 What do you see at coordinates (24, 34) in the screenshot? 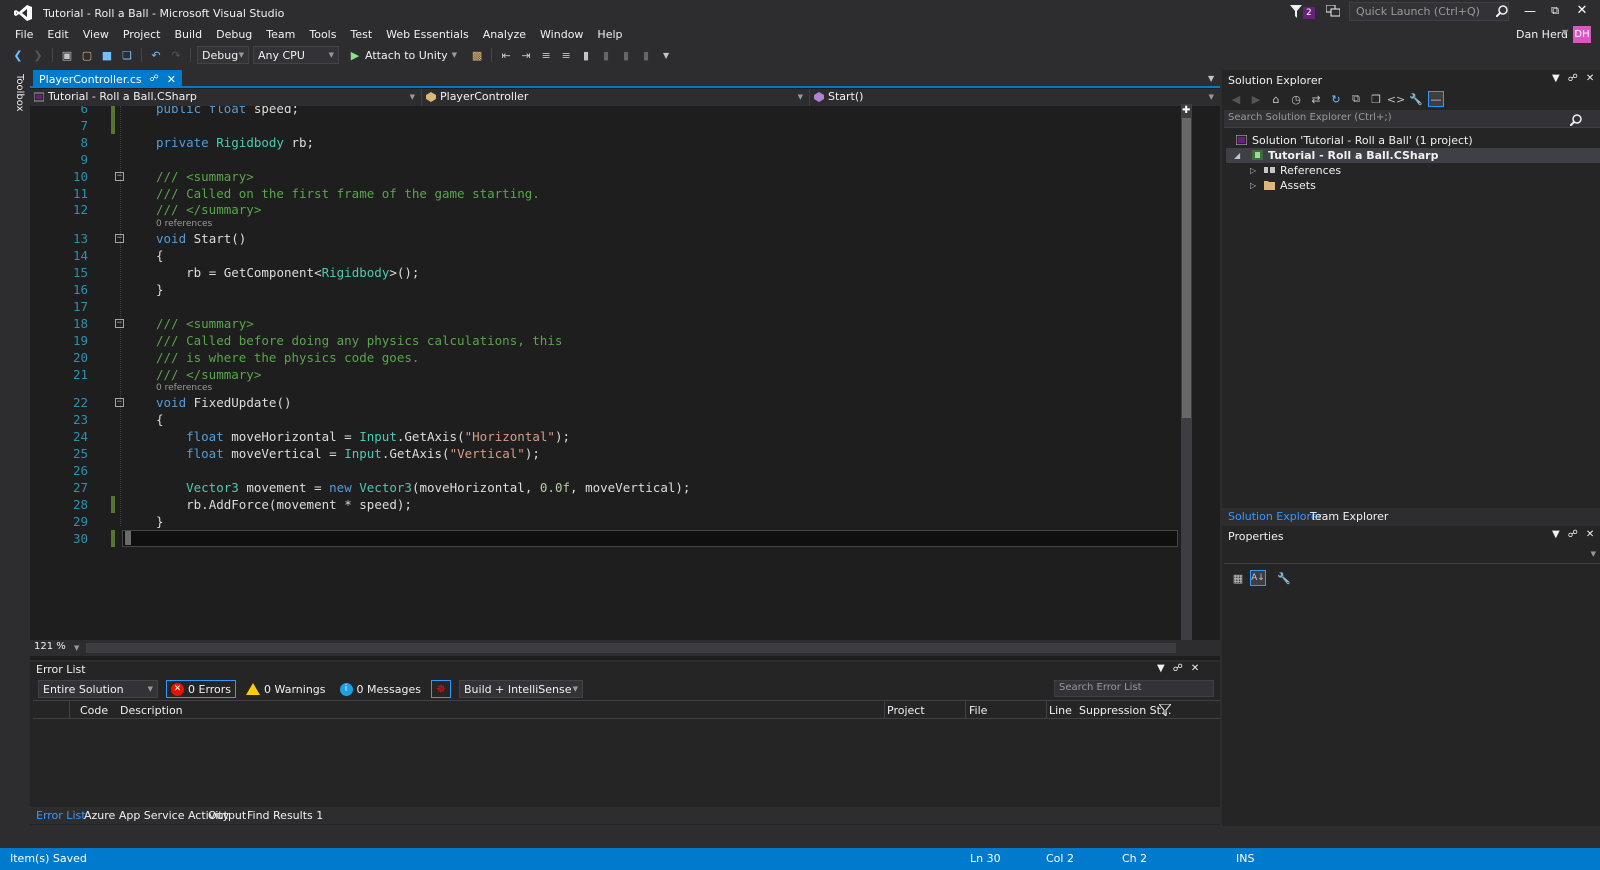
I see `menu-file: File` at bounding box center [24, 34].